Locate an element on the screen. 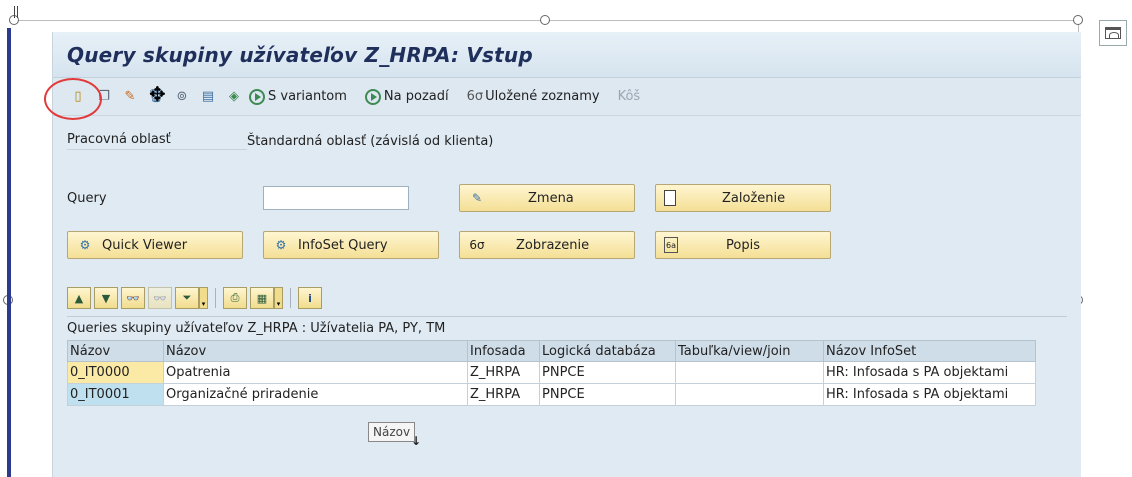  table-cell: Organizačné priradenie is located at coordinates (315, 394).